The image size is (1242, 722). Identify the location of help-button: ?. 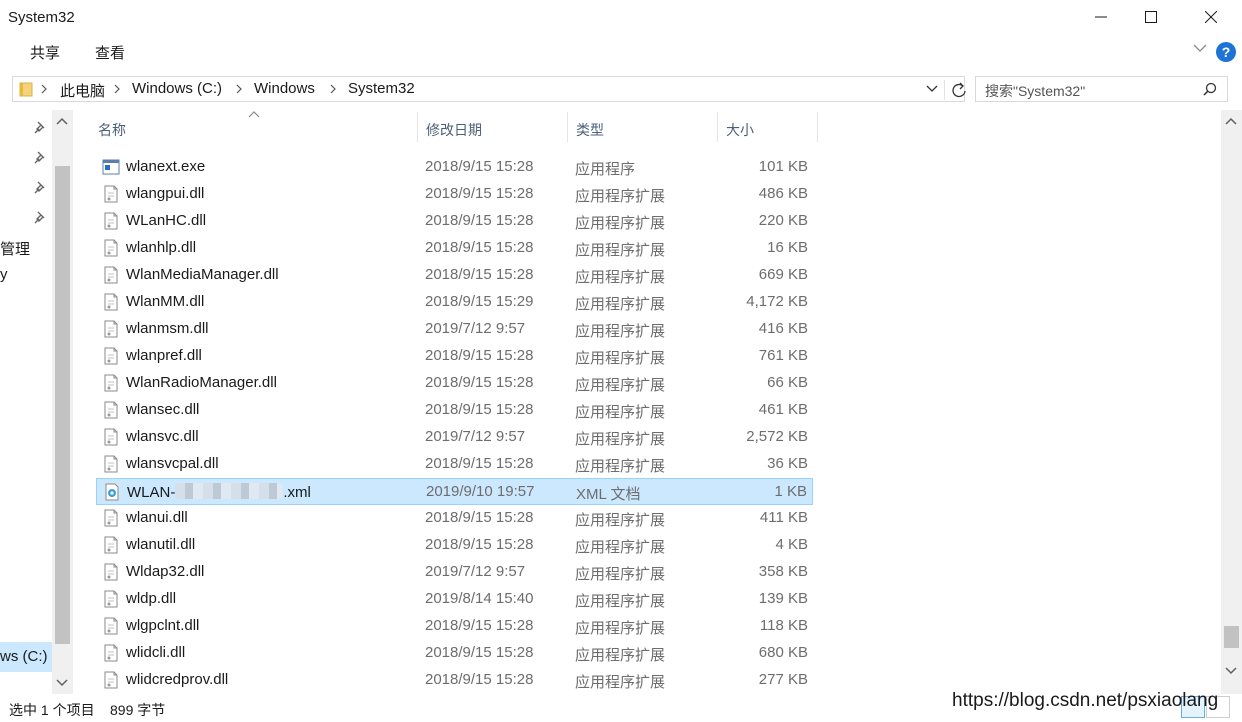
(1226, 52).